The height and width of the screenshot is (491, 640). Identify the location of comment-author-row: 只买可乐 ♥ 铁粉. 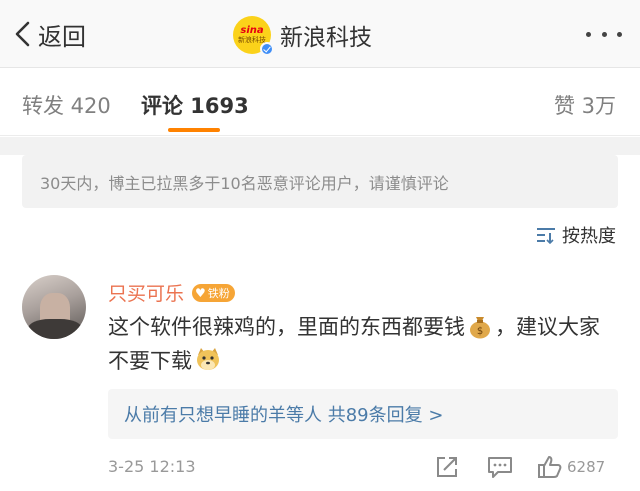
(171, 292).